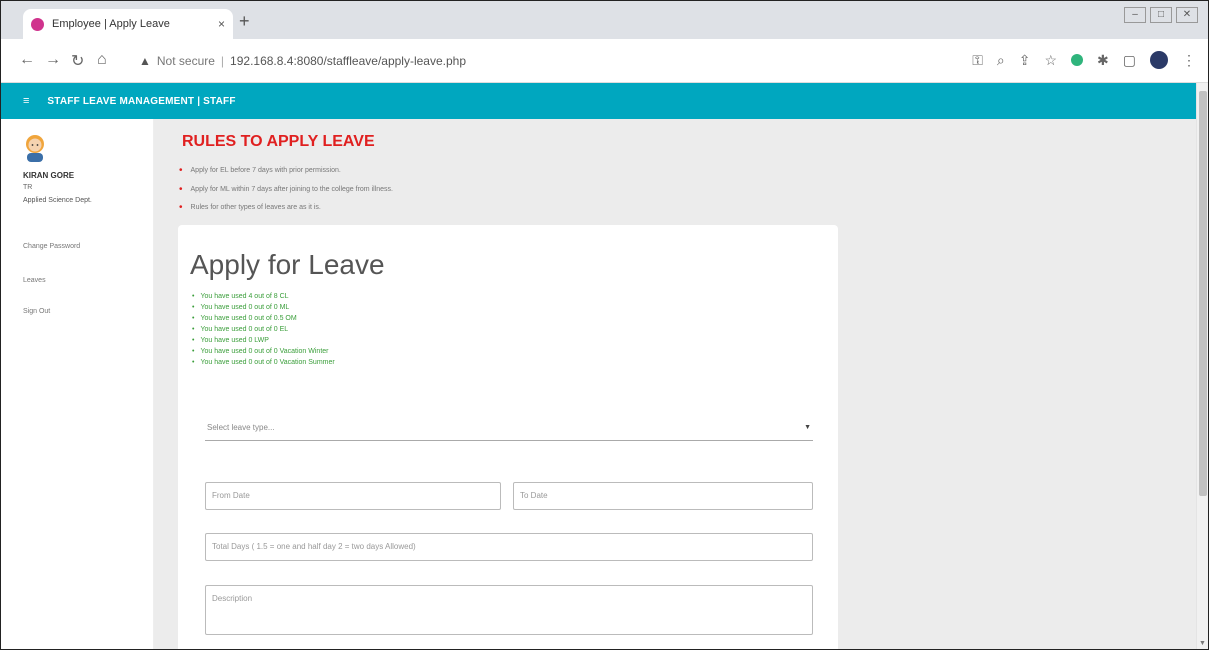 The height and width of the screenshot is (650, 1209). What do you see at coordinates (509, 428) in the screenshot?
I see `leave-type-select: Select leave type... ▼` at bounding box center [509, 428].